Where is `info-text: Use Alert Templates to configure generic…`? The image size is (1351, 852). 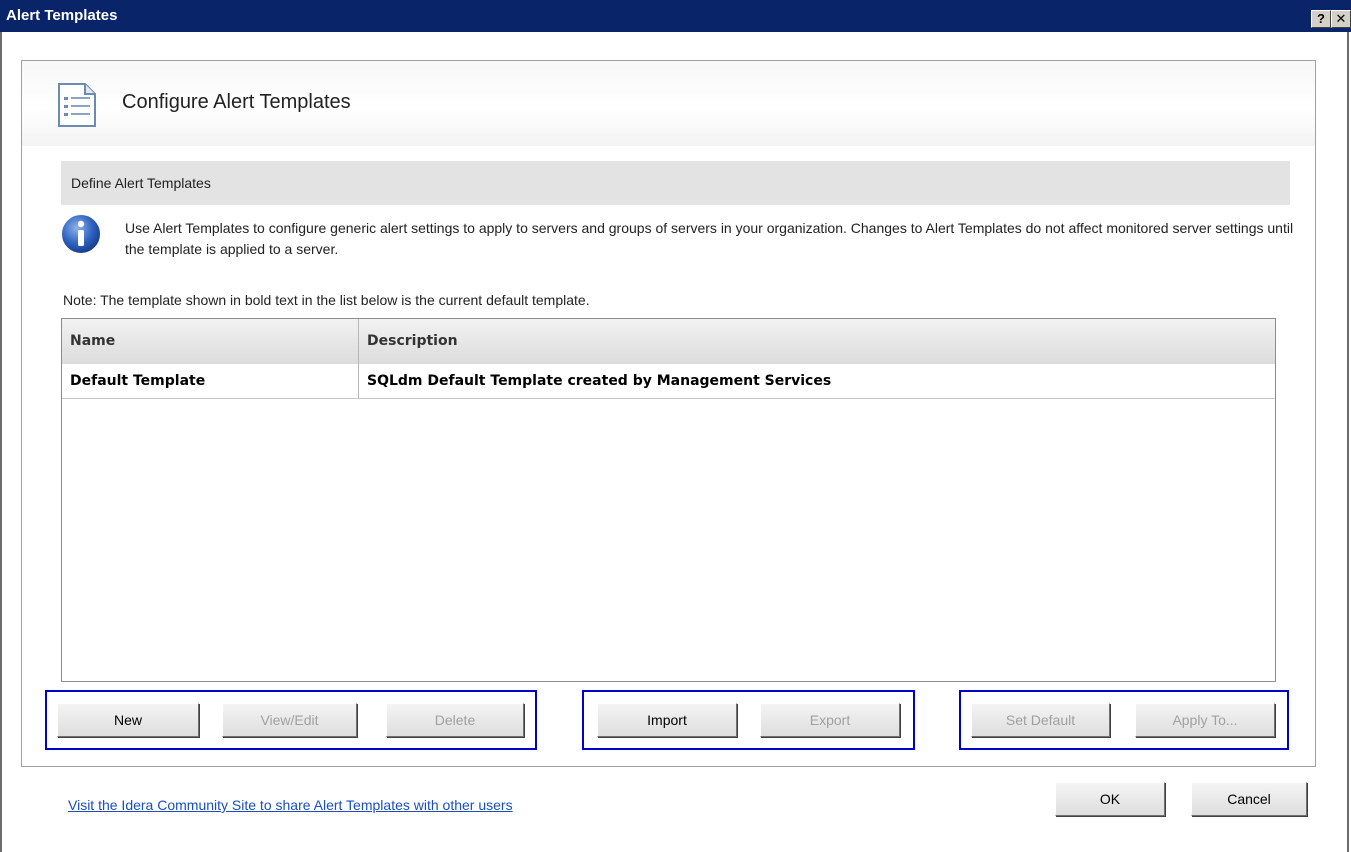 info-text: Use Alert Templates to configure generic… is located at coordinates (709, 238).